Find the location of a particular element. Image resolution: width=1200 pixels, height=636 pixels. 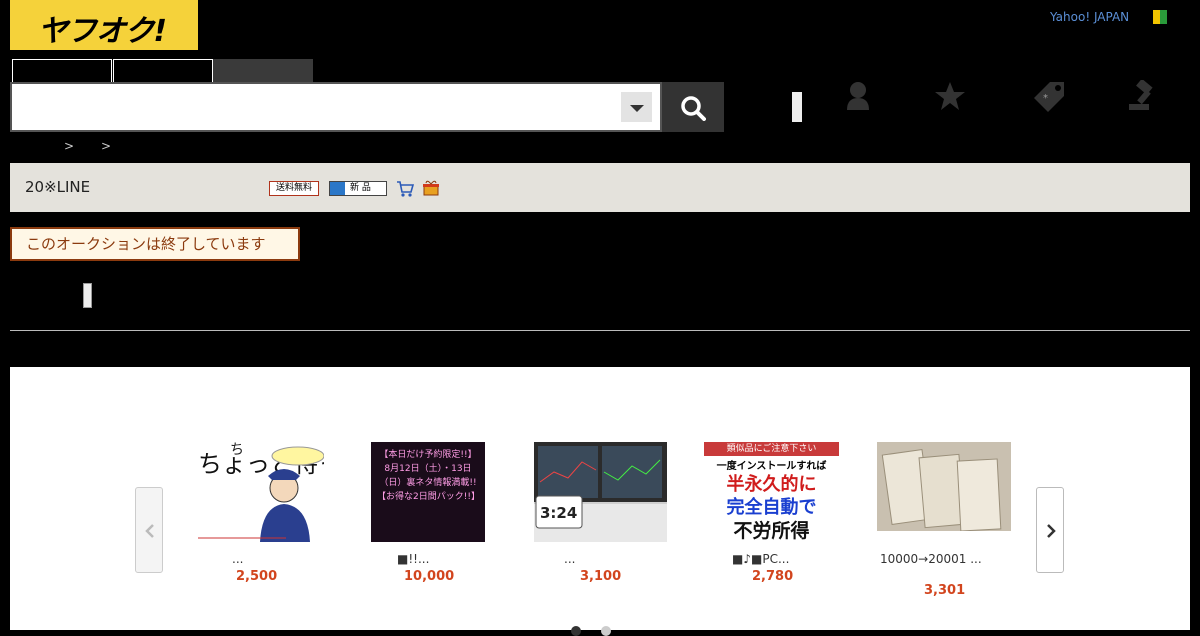

search-icon is located at coordinates (693, 108).